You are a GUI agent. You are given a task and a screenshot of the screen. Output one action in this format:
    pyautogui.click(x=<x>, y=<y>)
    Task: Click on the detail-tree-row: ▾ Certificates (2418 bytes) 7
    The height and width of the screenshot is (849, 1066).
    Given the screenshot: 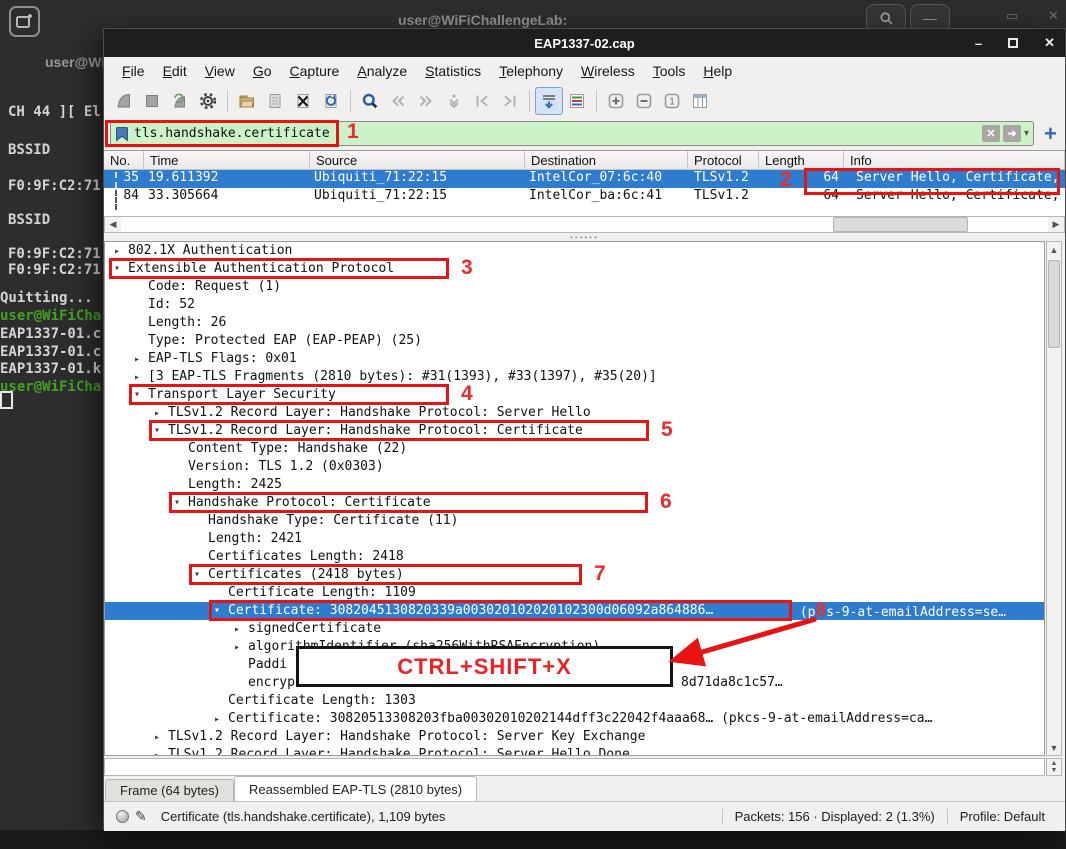 What is the action you would take?
    pyautogui.click(x=574, y=574)
    